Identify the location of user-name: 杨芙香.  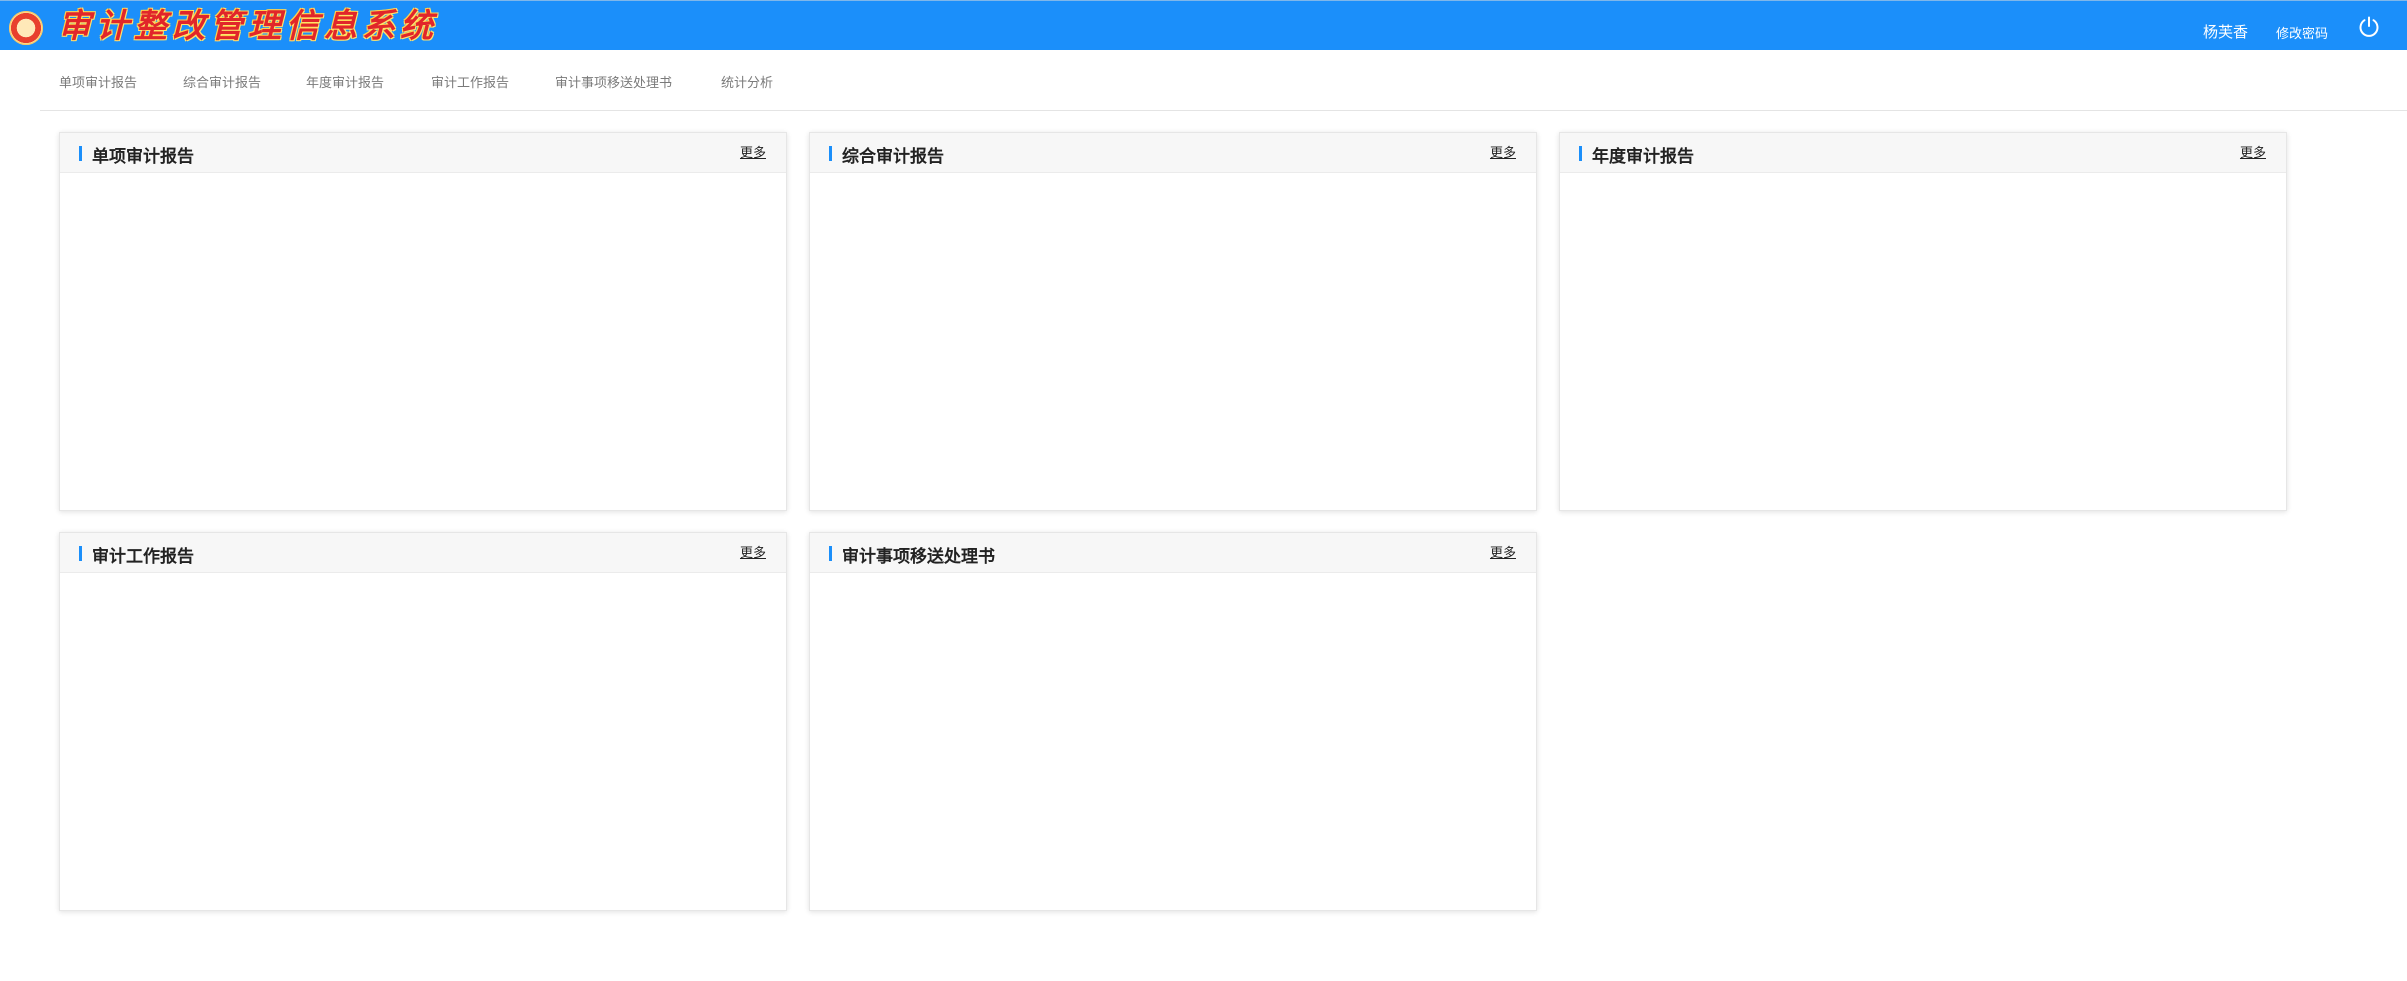
(2225, 31).